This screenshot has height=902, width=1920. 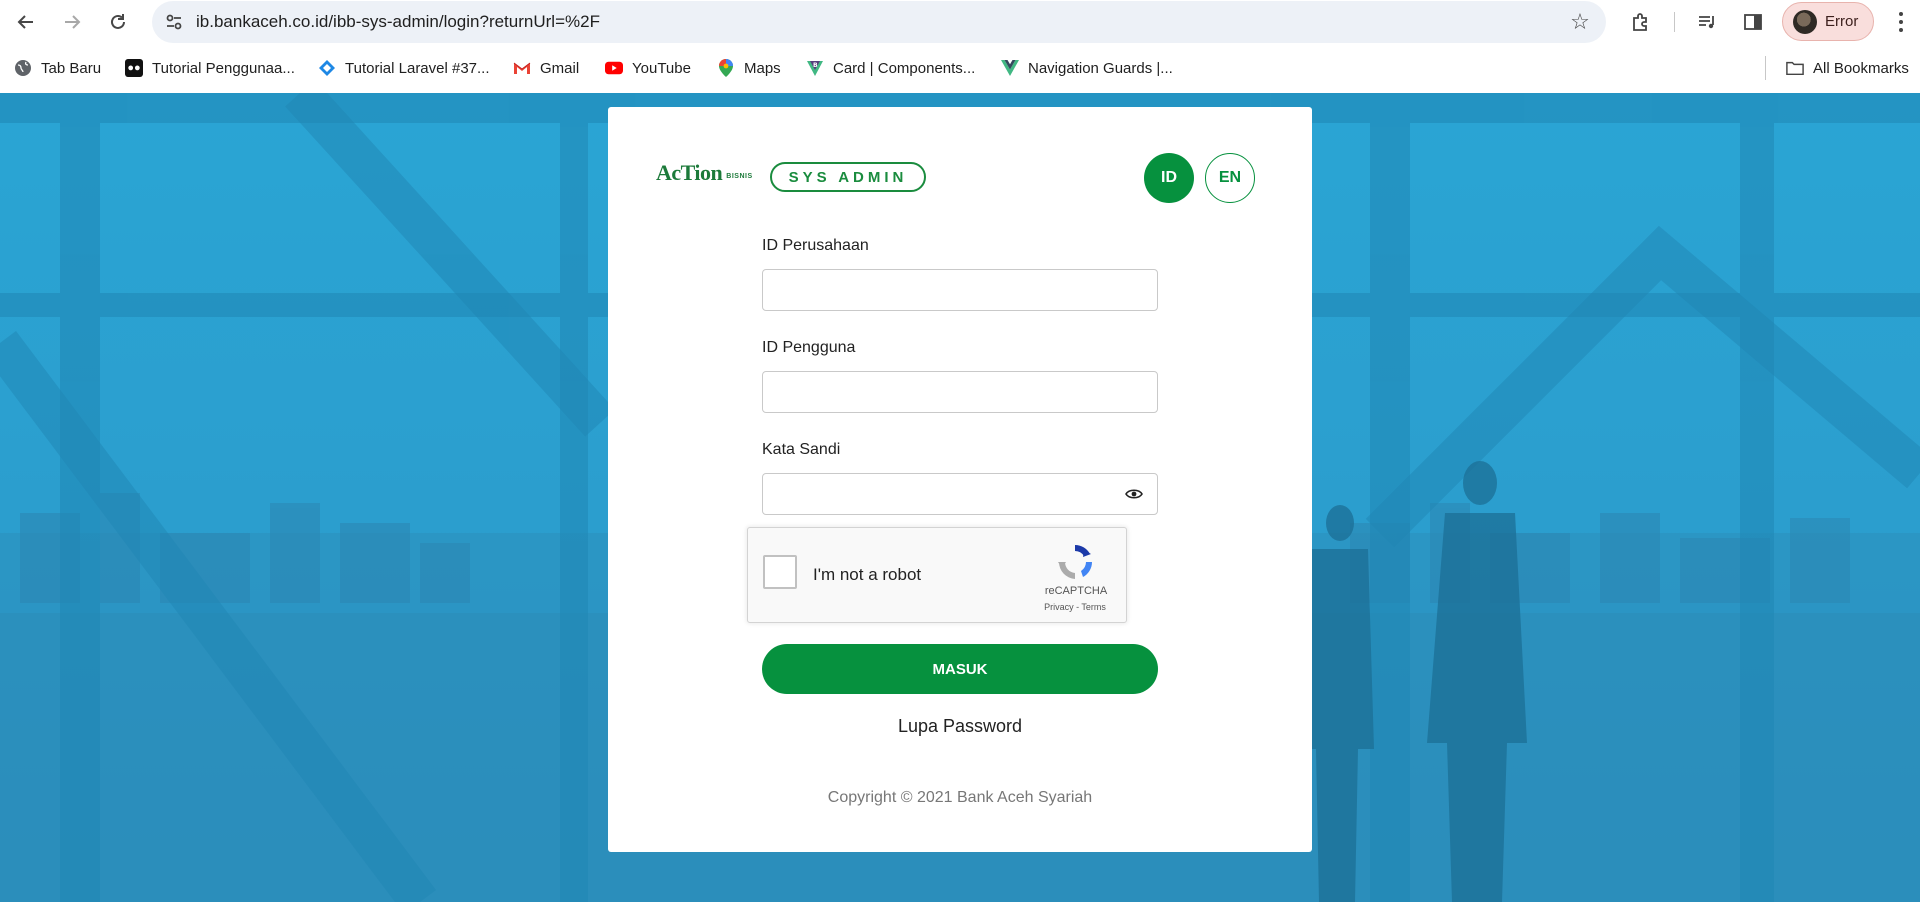 I want to click on bookmark-label: YouTube, so click(x=661, y=68).